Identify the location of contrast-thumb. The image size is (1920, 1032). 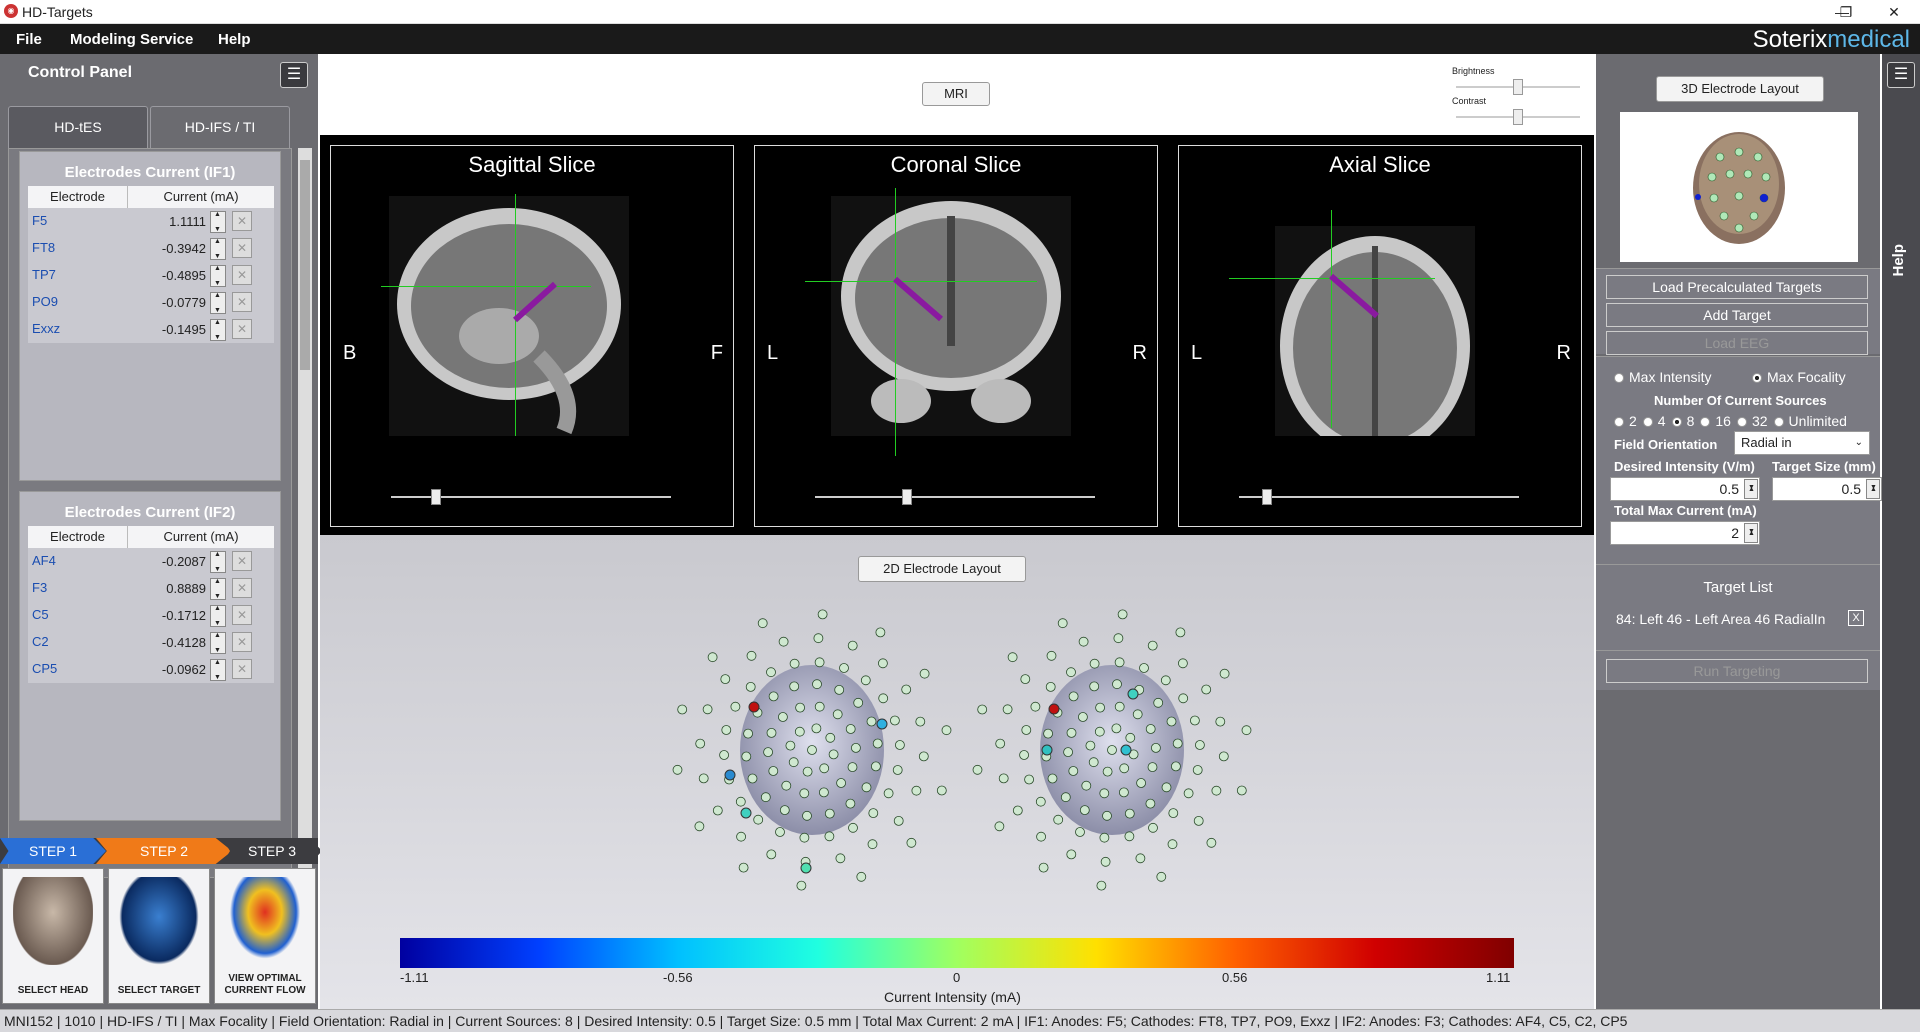
(1518, 117).